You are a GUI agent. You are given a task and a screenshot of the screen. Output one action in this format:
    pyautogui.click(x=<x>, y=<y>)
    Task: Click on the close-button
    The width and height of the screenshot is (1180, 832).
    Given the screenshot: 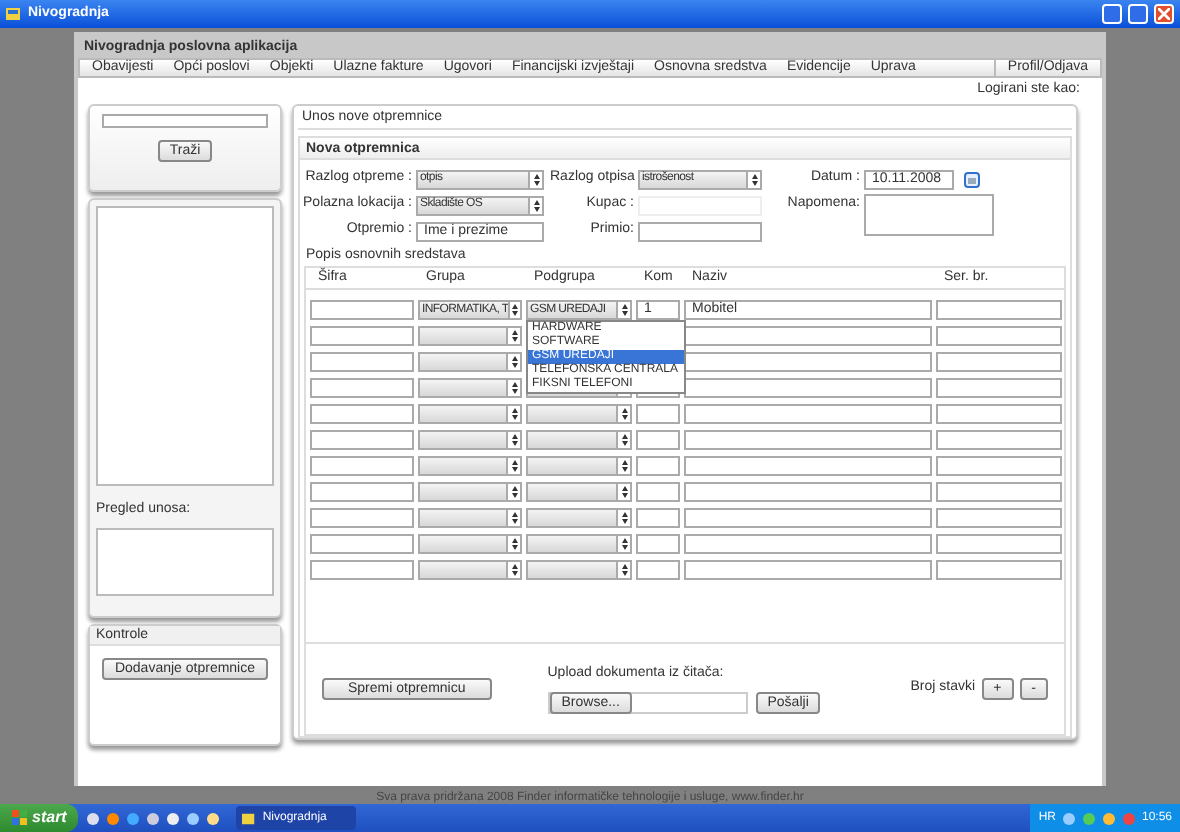 What is the action you would take?
    pyautogui.click(x=1164, y=14)
    